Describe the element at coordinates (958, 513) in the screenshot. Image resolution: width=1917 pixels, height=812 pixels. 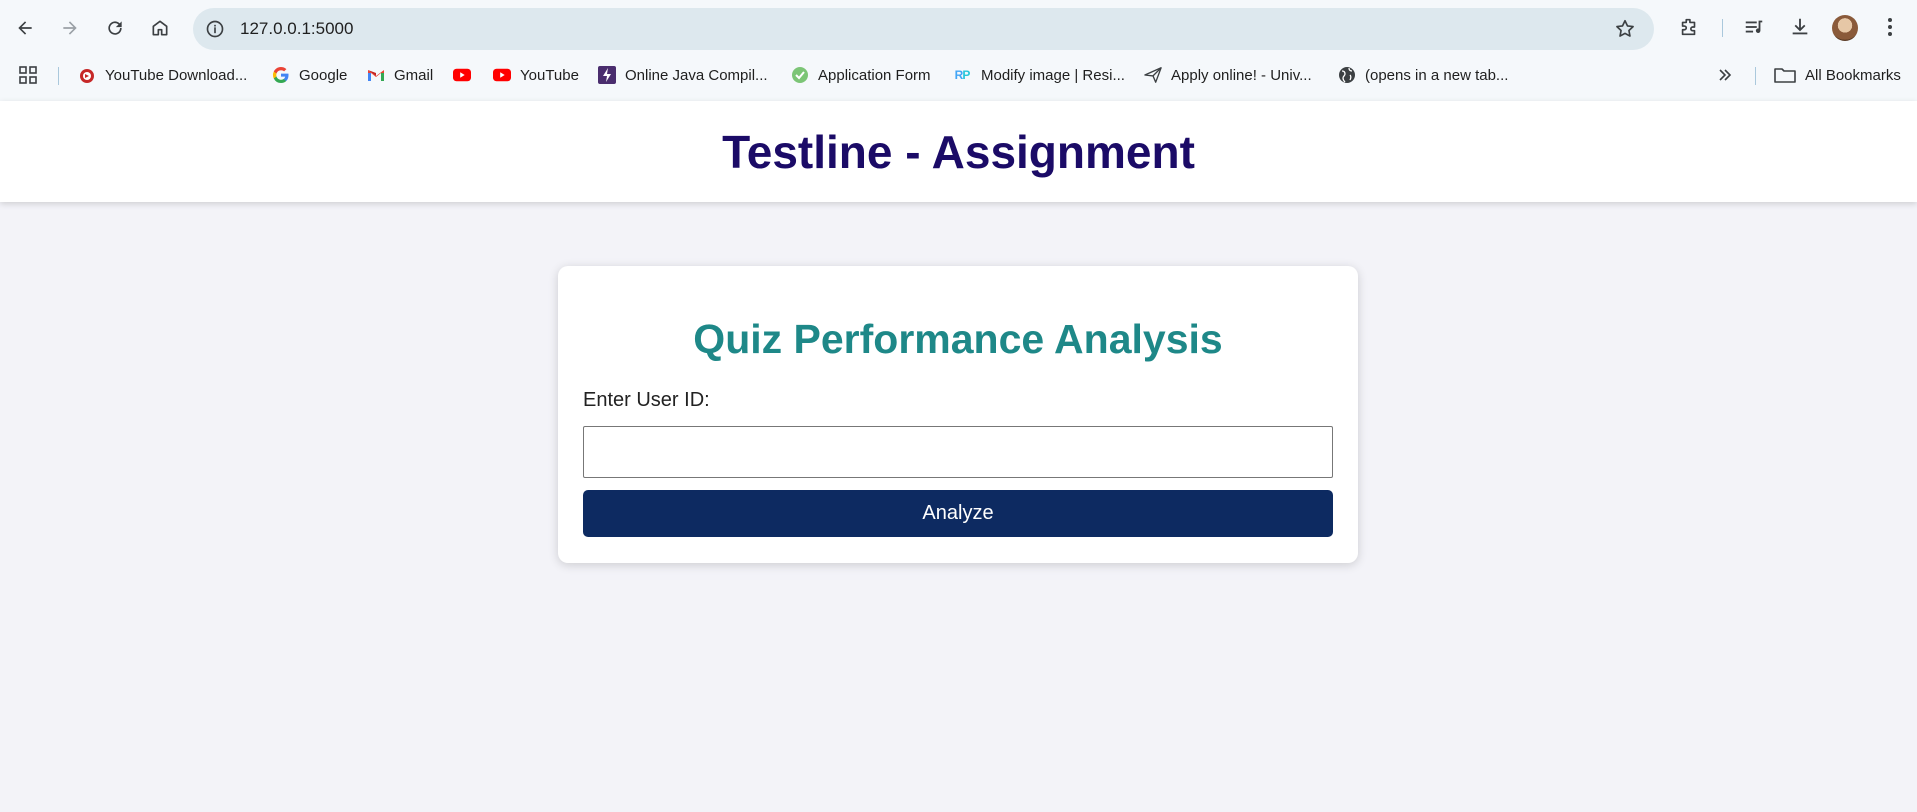
I see `analyze-button: Analyze` at that location.